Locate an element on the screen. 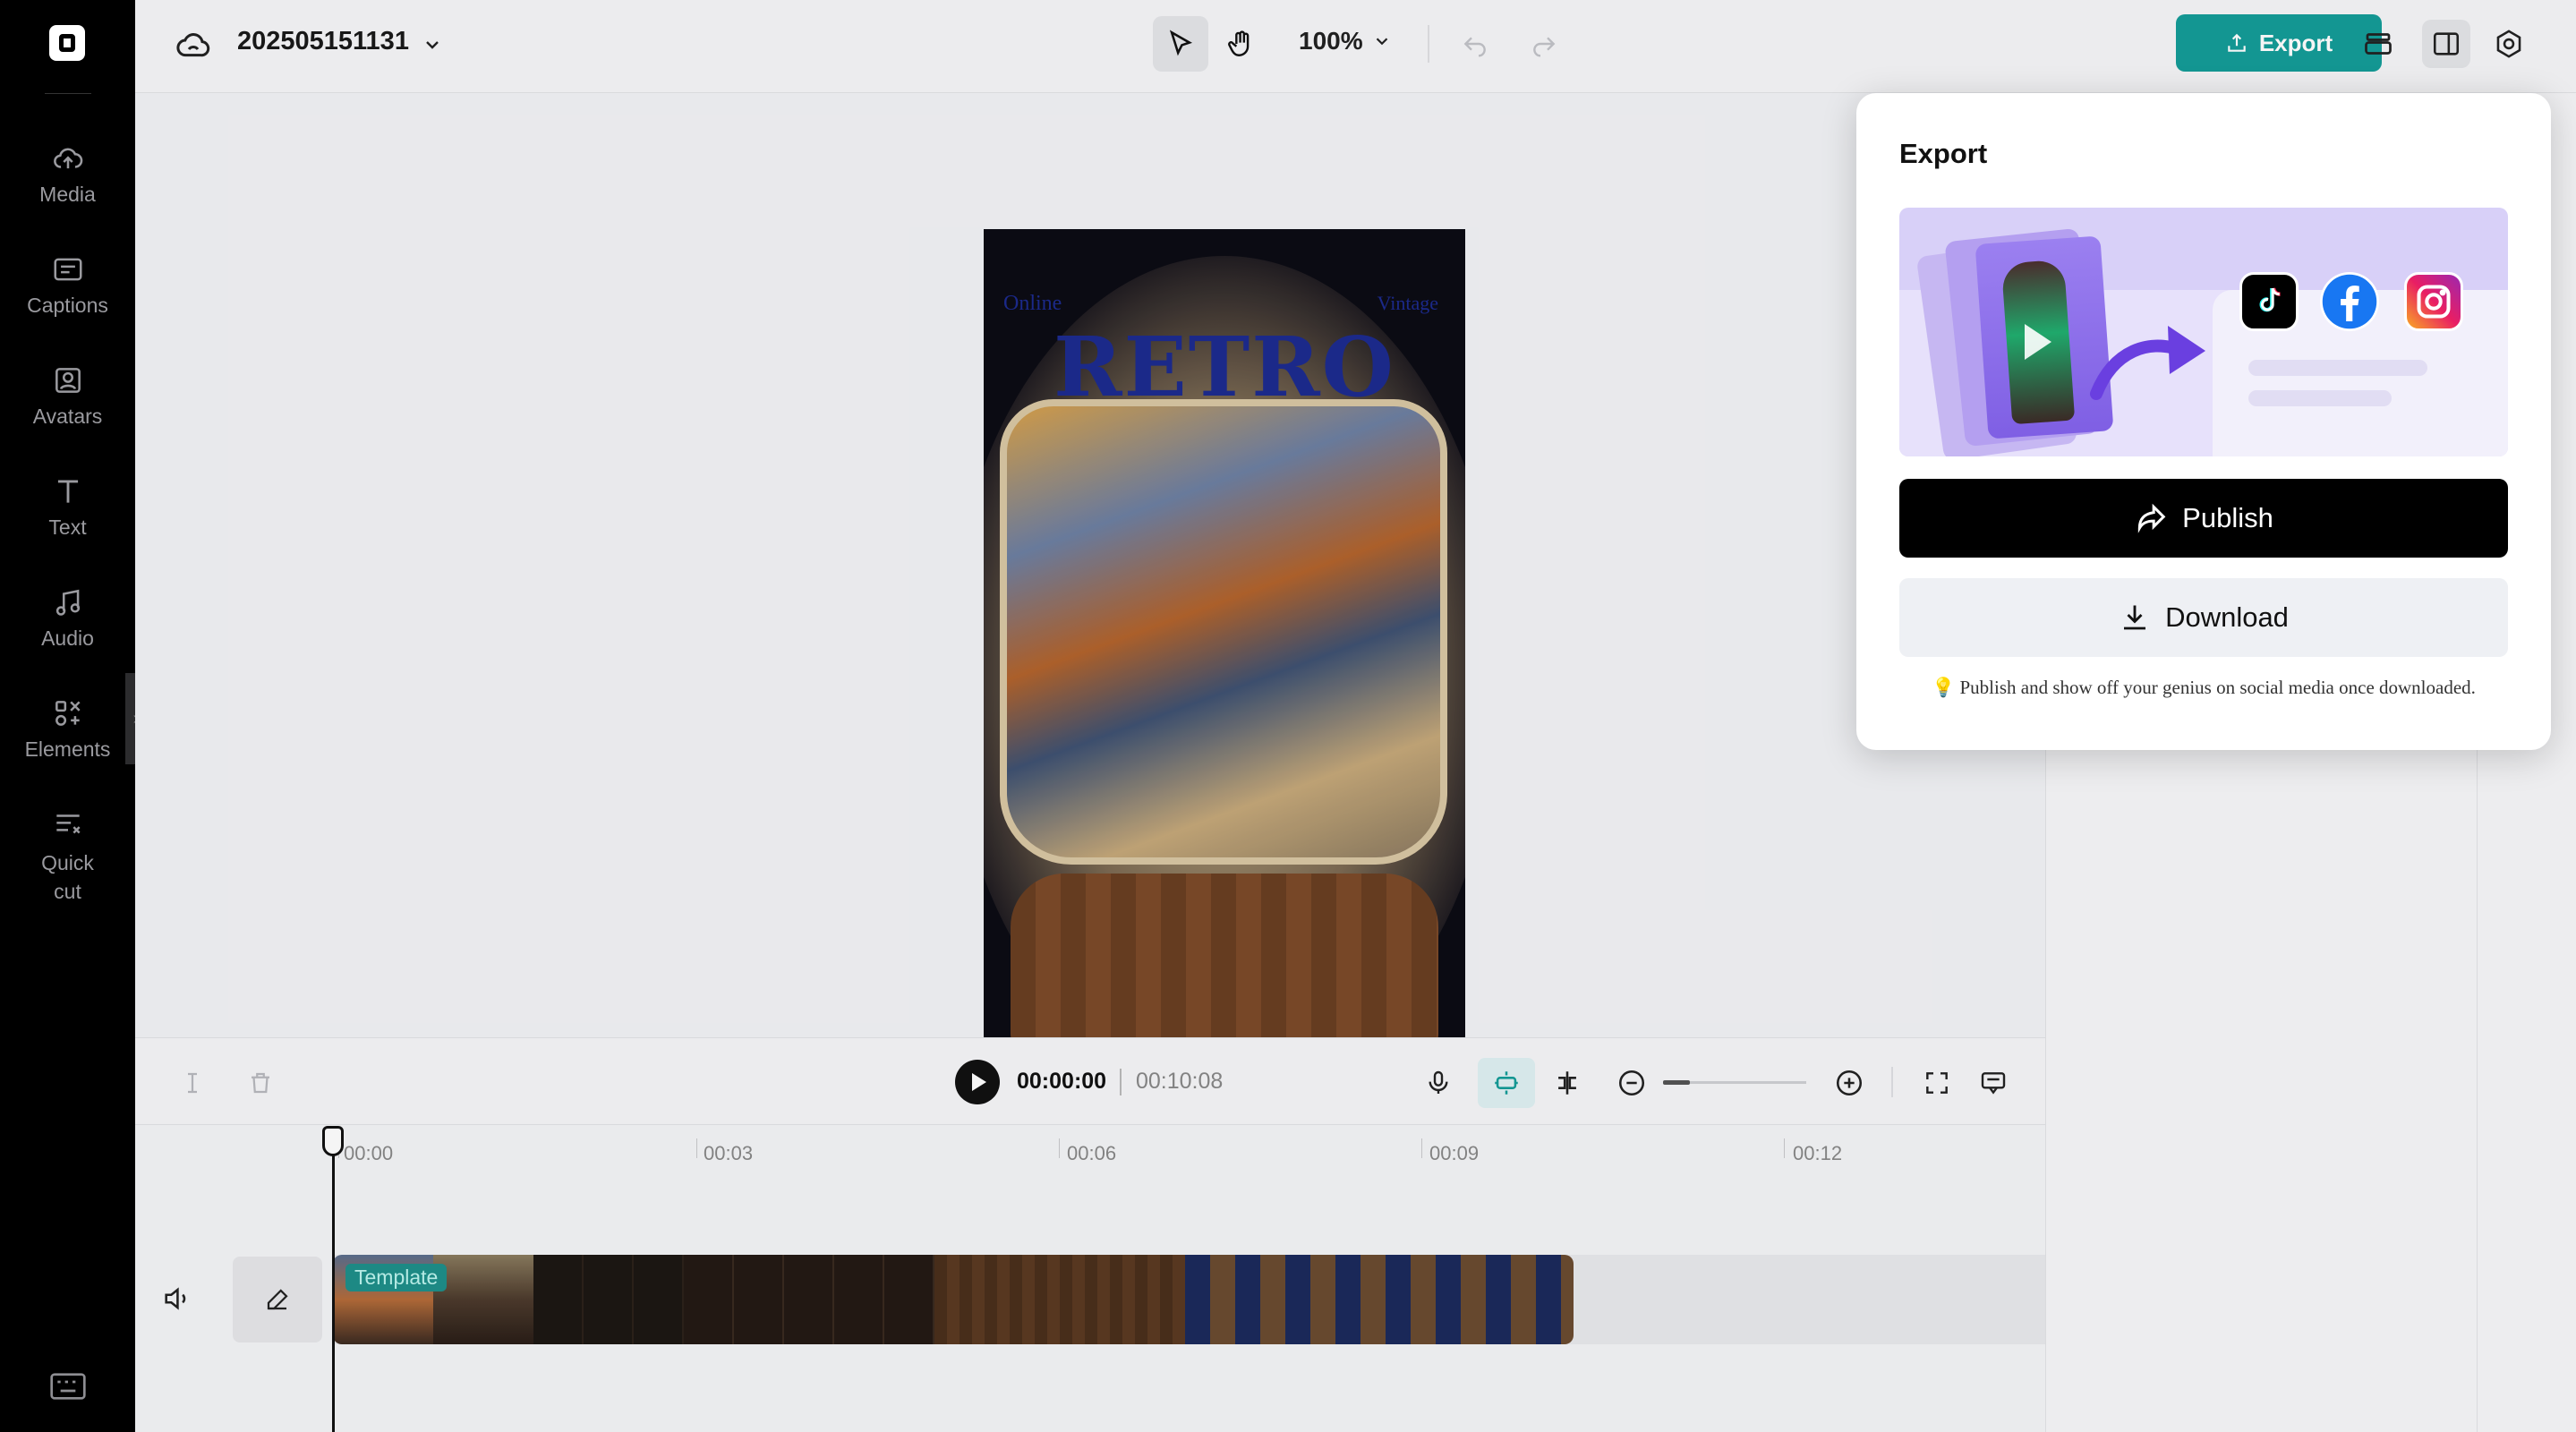  promo-illustration is located at coordinates (2203, 332).